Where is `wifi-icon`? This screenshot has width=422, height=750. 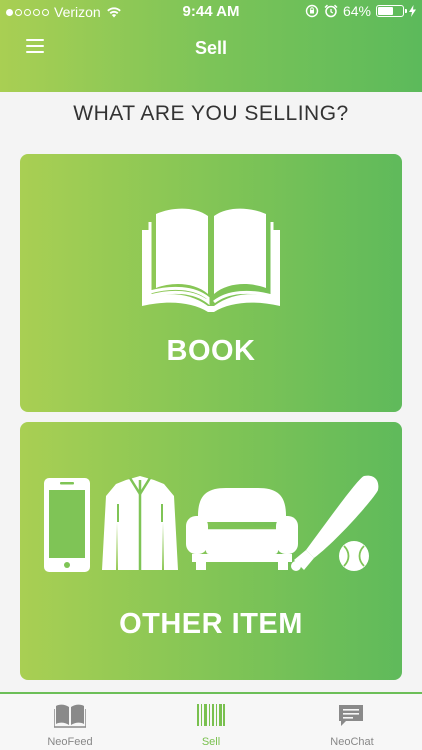 wifi-icon is located at coordinates (113, 12).